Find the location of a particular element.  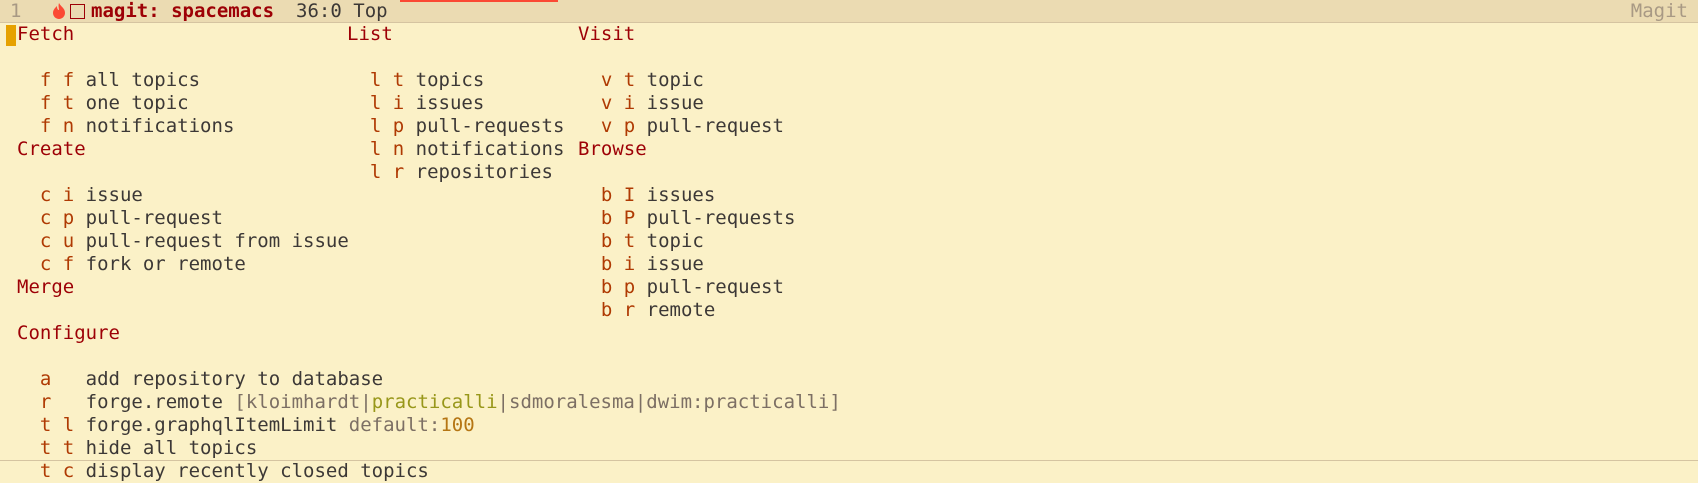

menu-item-list-issues: l i issues is located at coordinates (415, 91).